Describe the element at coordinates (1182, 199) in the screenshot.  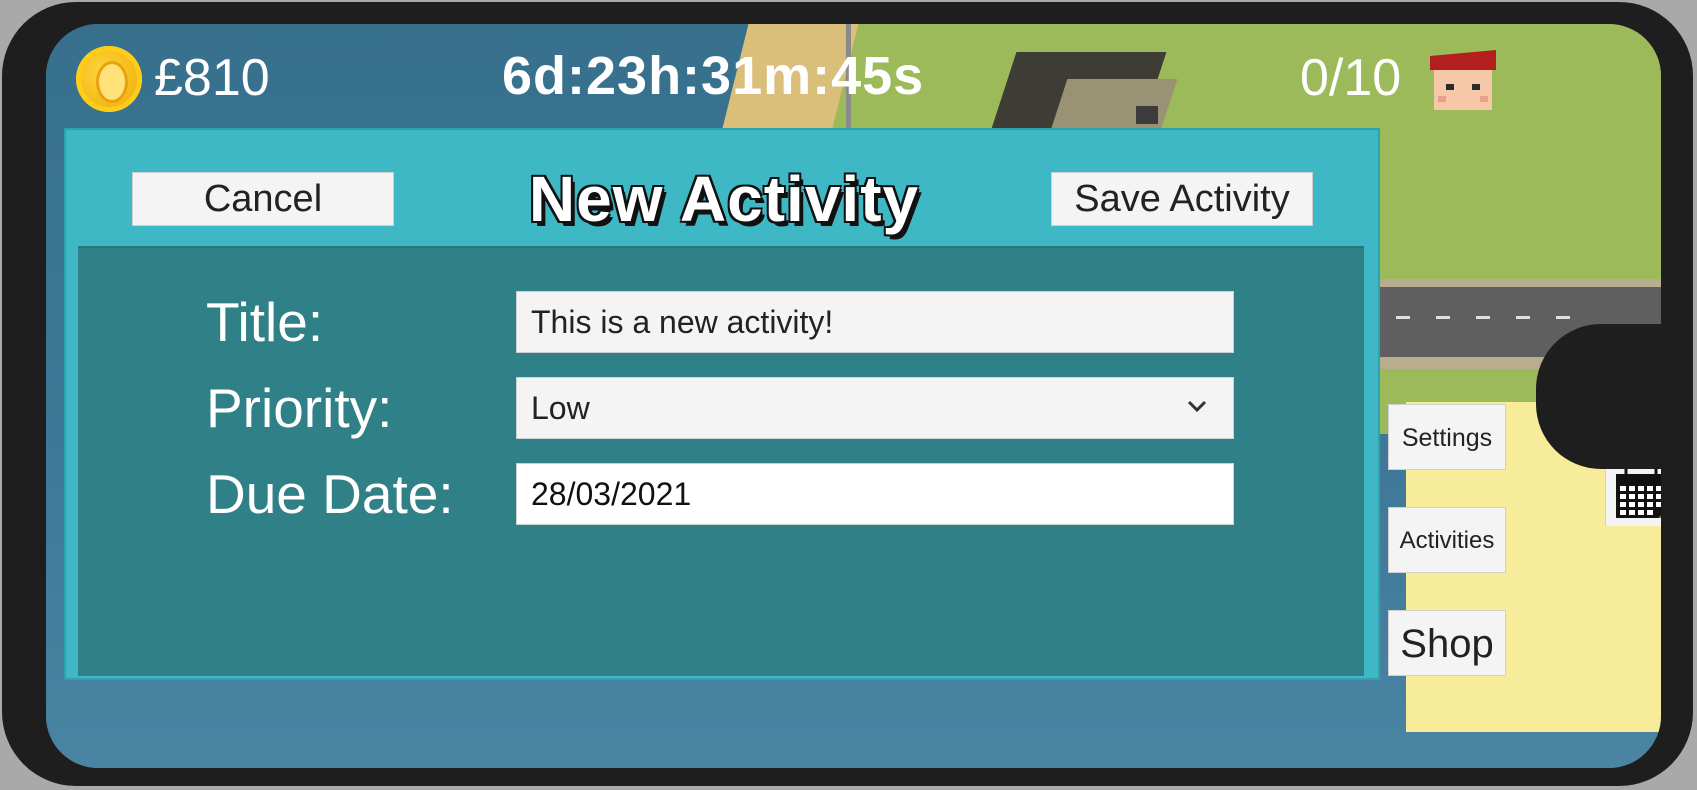
I see `save-activity-button: Save Activity` at that location.